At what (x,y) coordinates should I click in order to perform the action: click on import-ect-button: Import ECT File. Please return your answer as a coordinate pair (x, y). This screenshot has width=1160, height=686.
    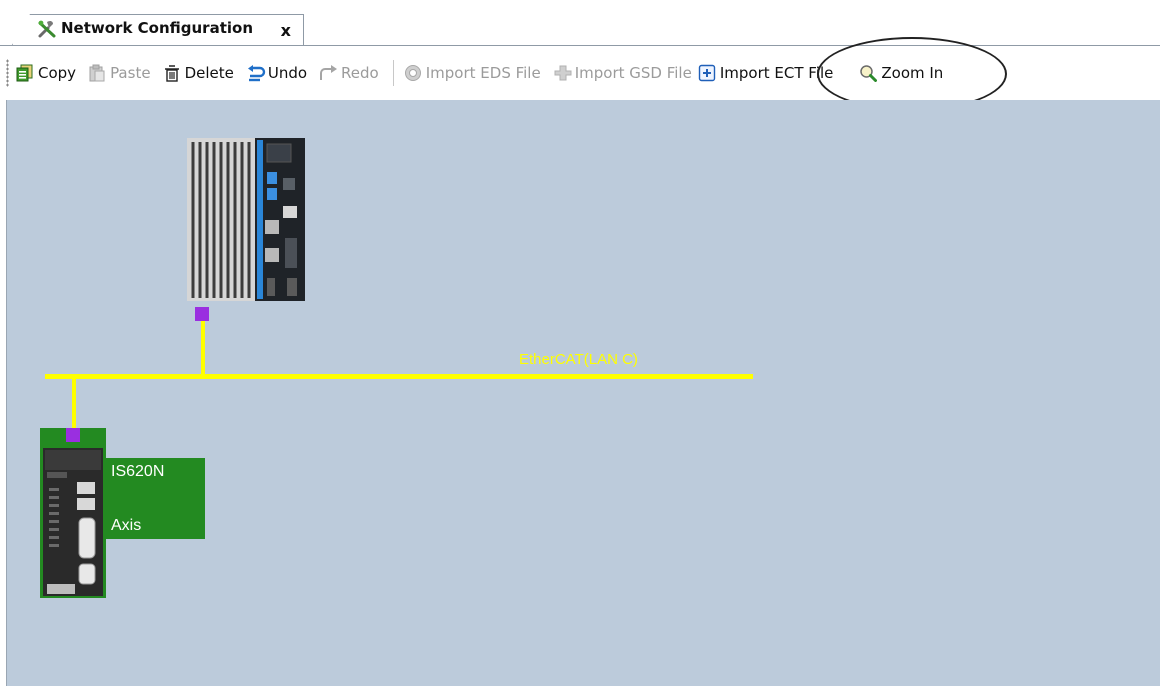
    Looking at the image, I should click on (765, 73).